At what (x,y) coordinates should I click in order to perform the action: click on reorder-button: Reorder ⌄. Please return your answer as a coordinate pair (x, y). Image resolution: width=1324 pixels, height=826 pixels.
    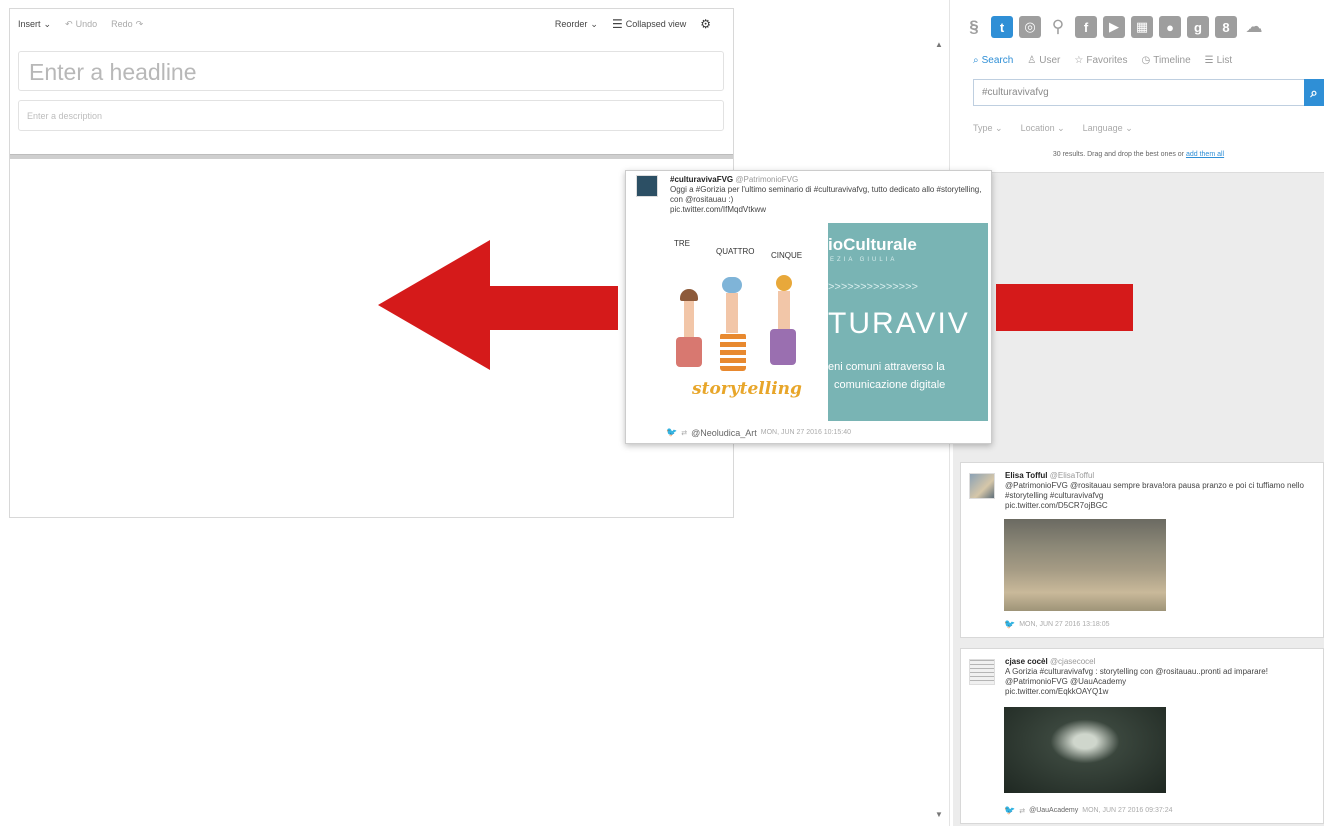
    Looking at the image, I should click on (576, 24).